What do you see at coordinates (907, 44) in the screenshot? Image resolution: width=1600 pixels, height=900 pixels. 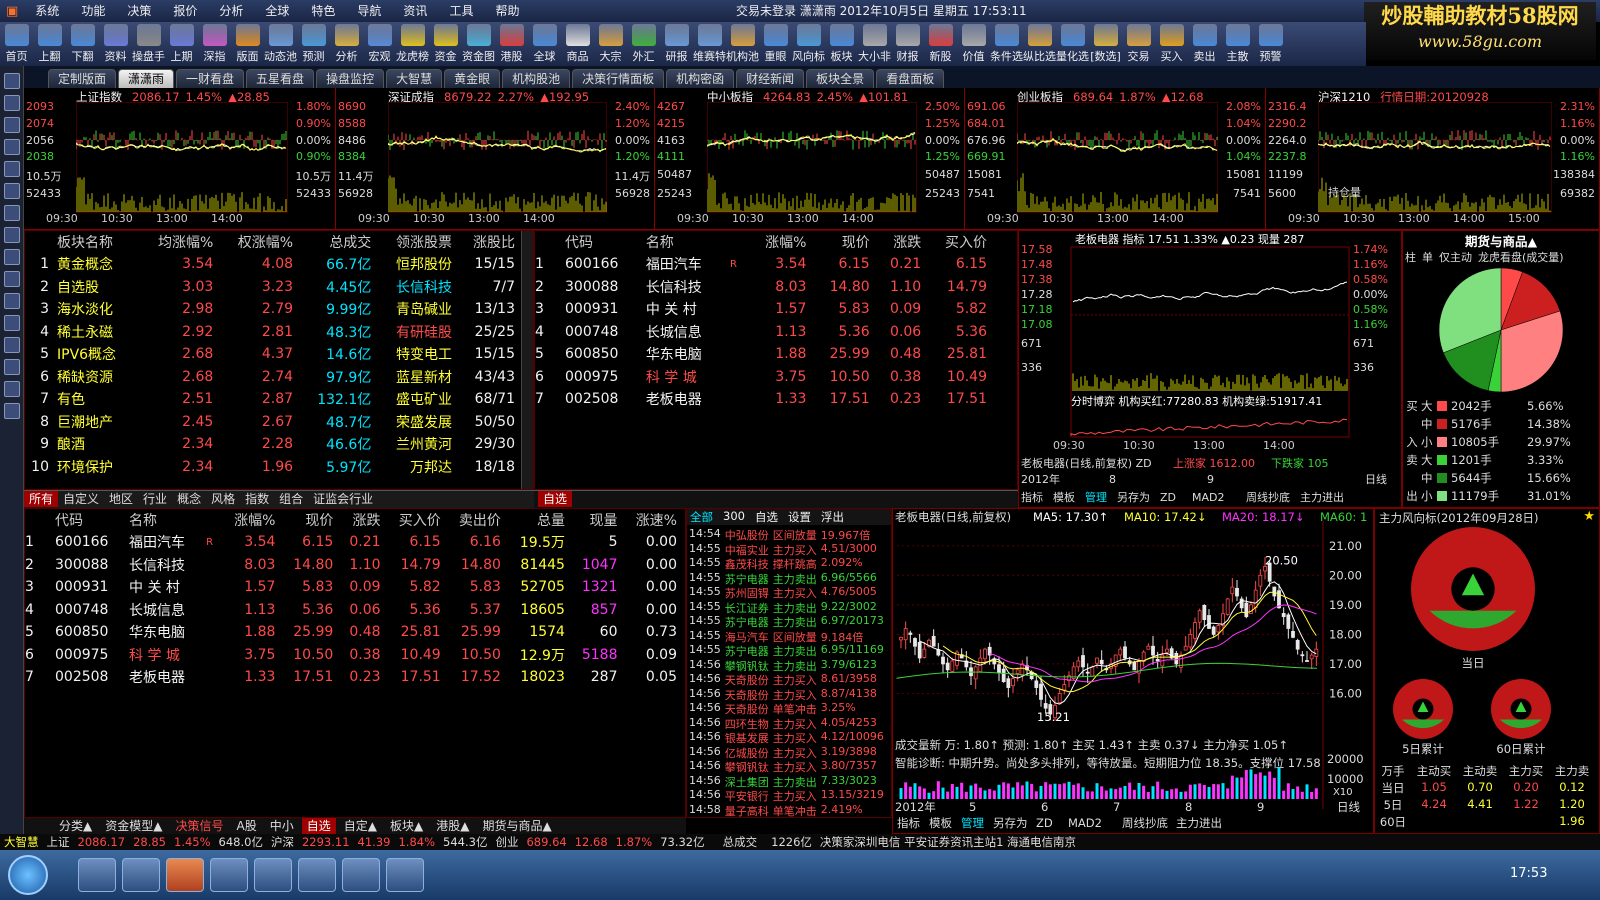 I see `toolbar-button: 财报` at bounding box center [907, 44].